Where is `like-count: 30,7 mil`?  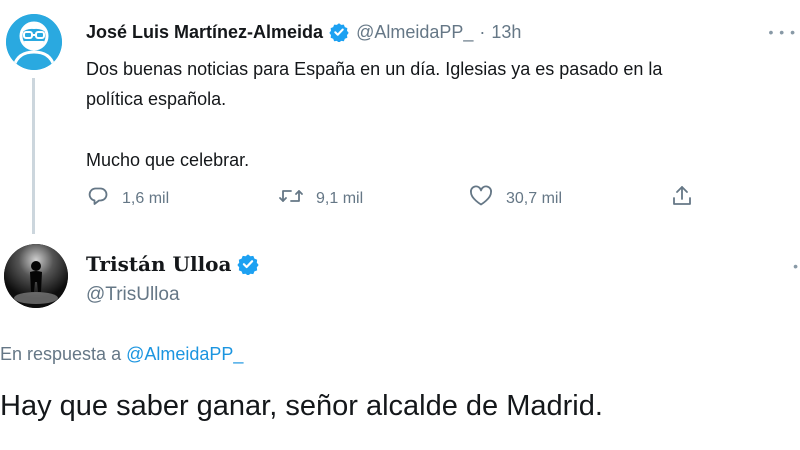
like-count: 30,7 mil is located at coordinates (534, 198).